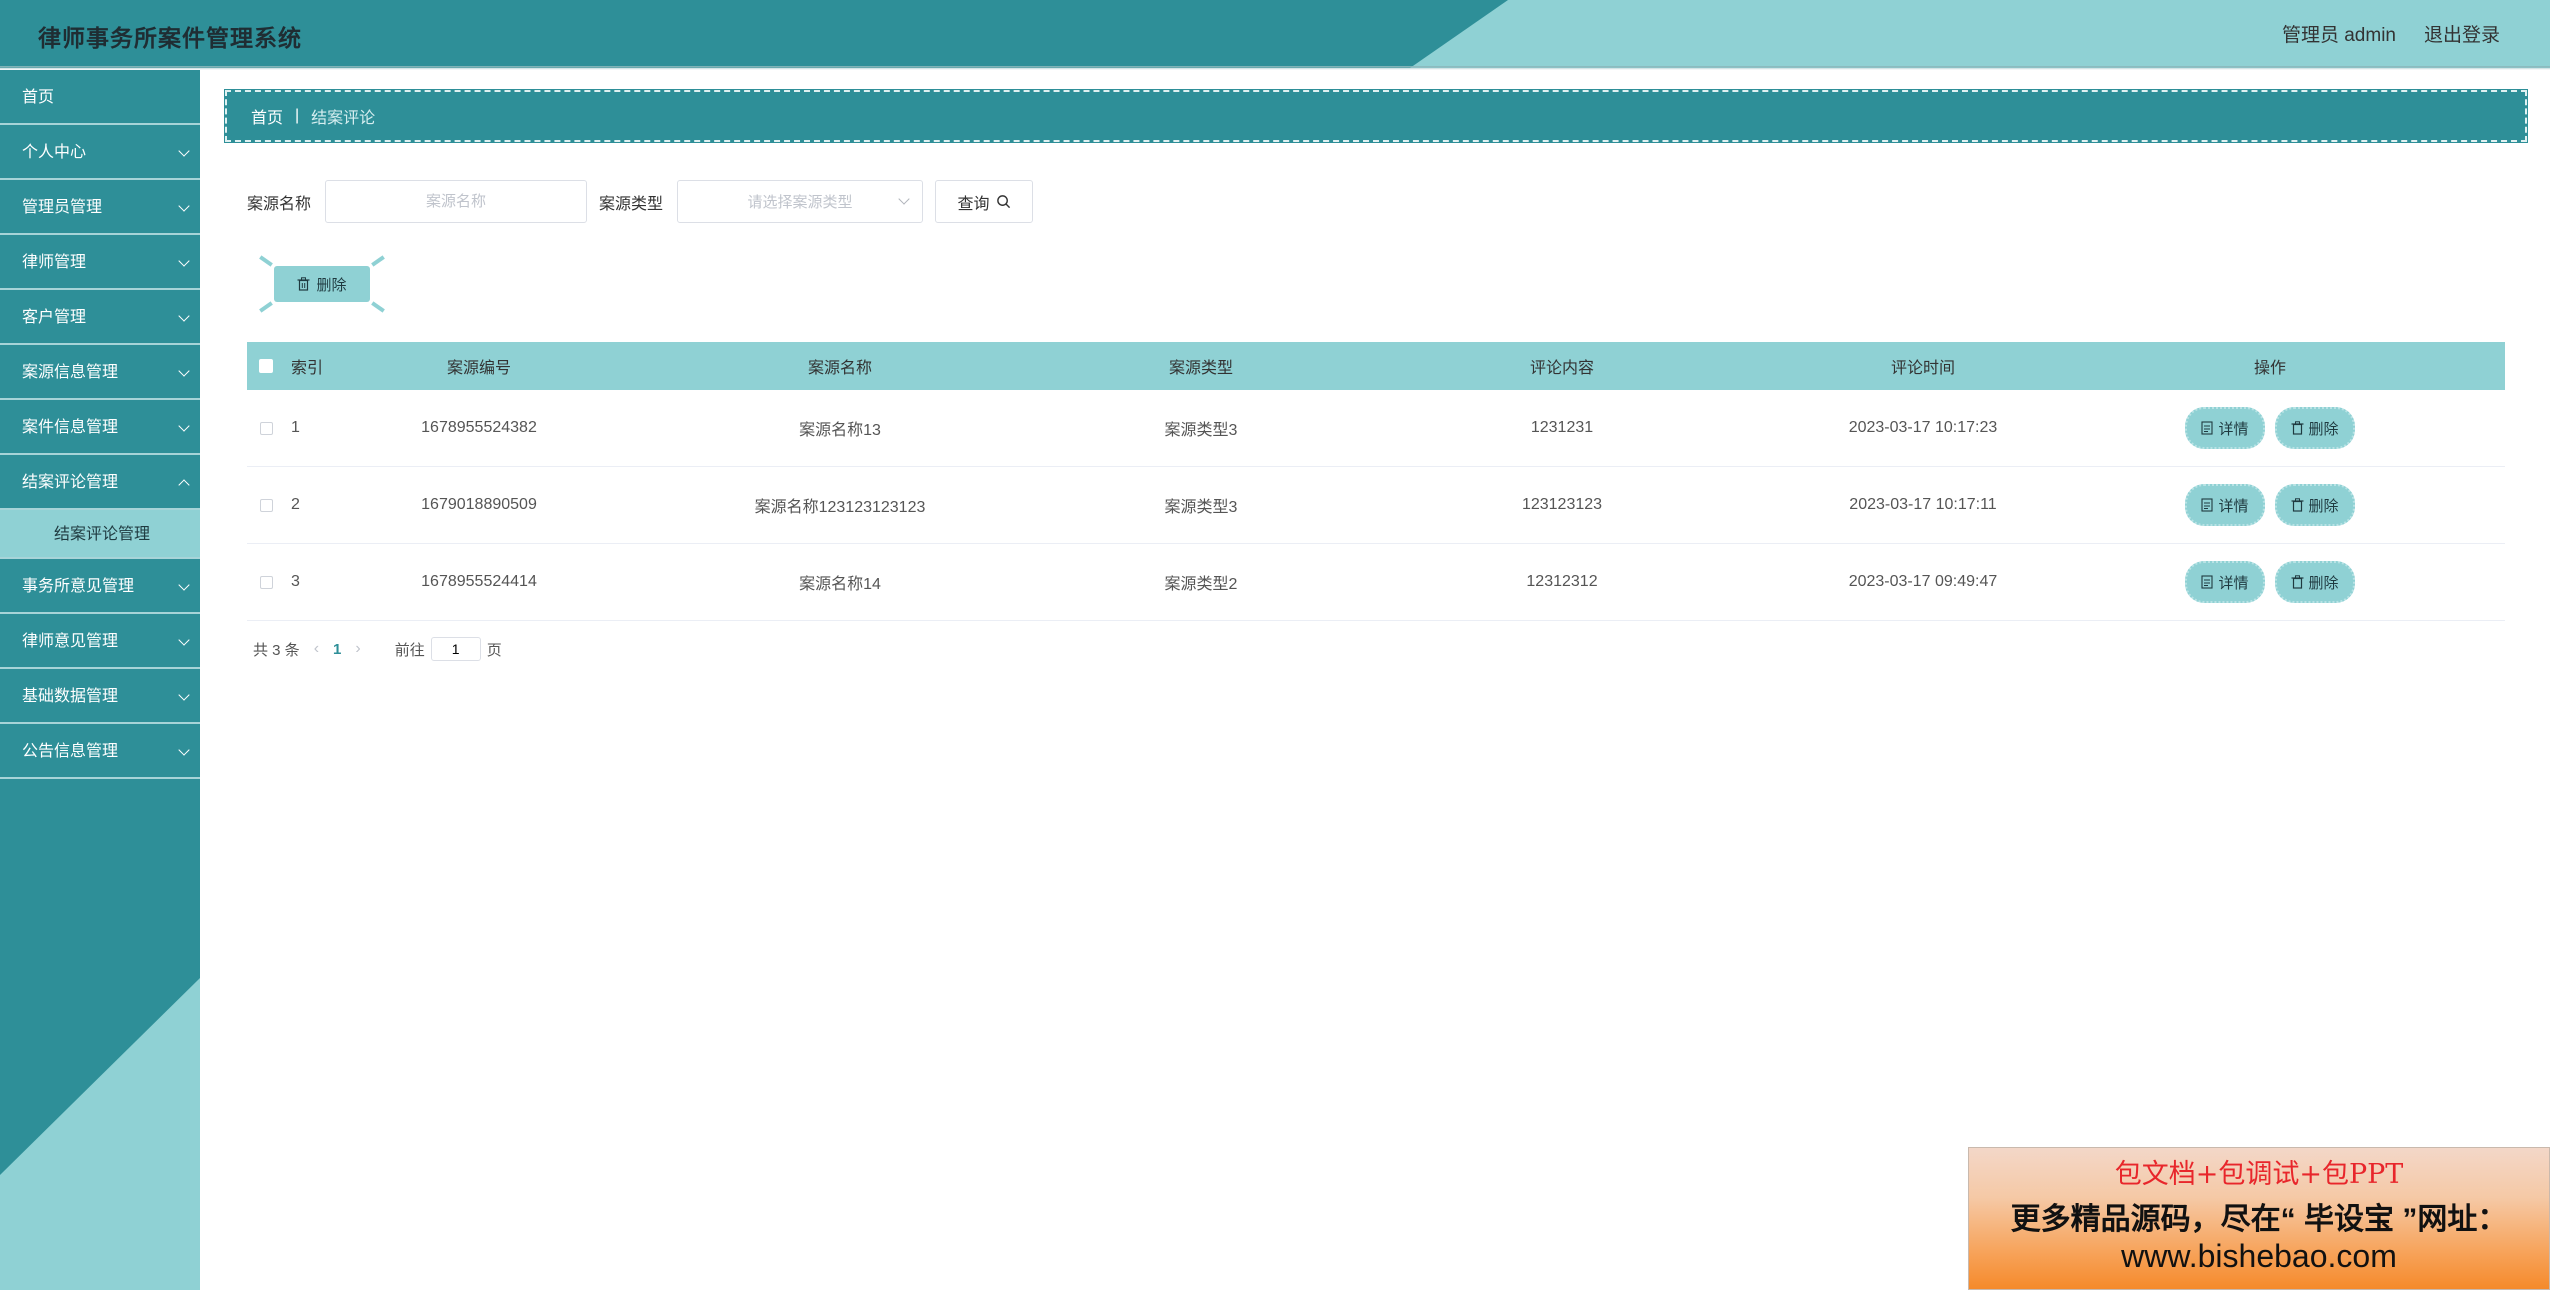  Describe the element at coordinates (2259, 1174) in the screenshot. I see `ad-line1: 包文档+包调试+包PPT` at that location.